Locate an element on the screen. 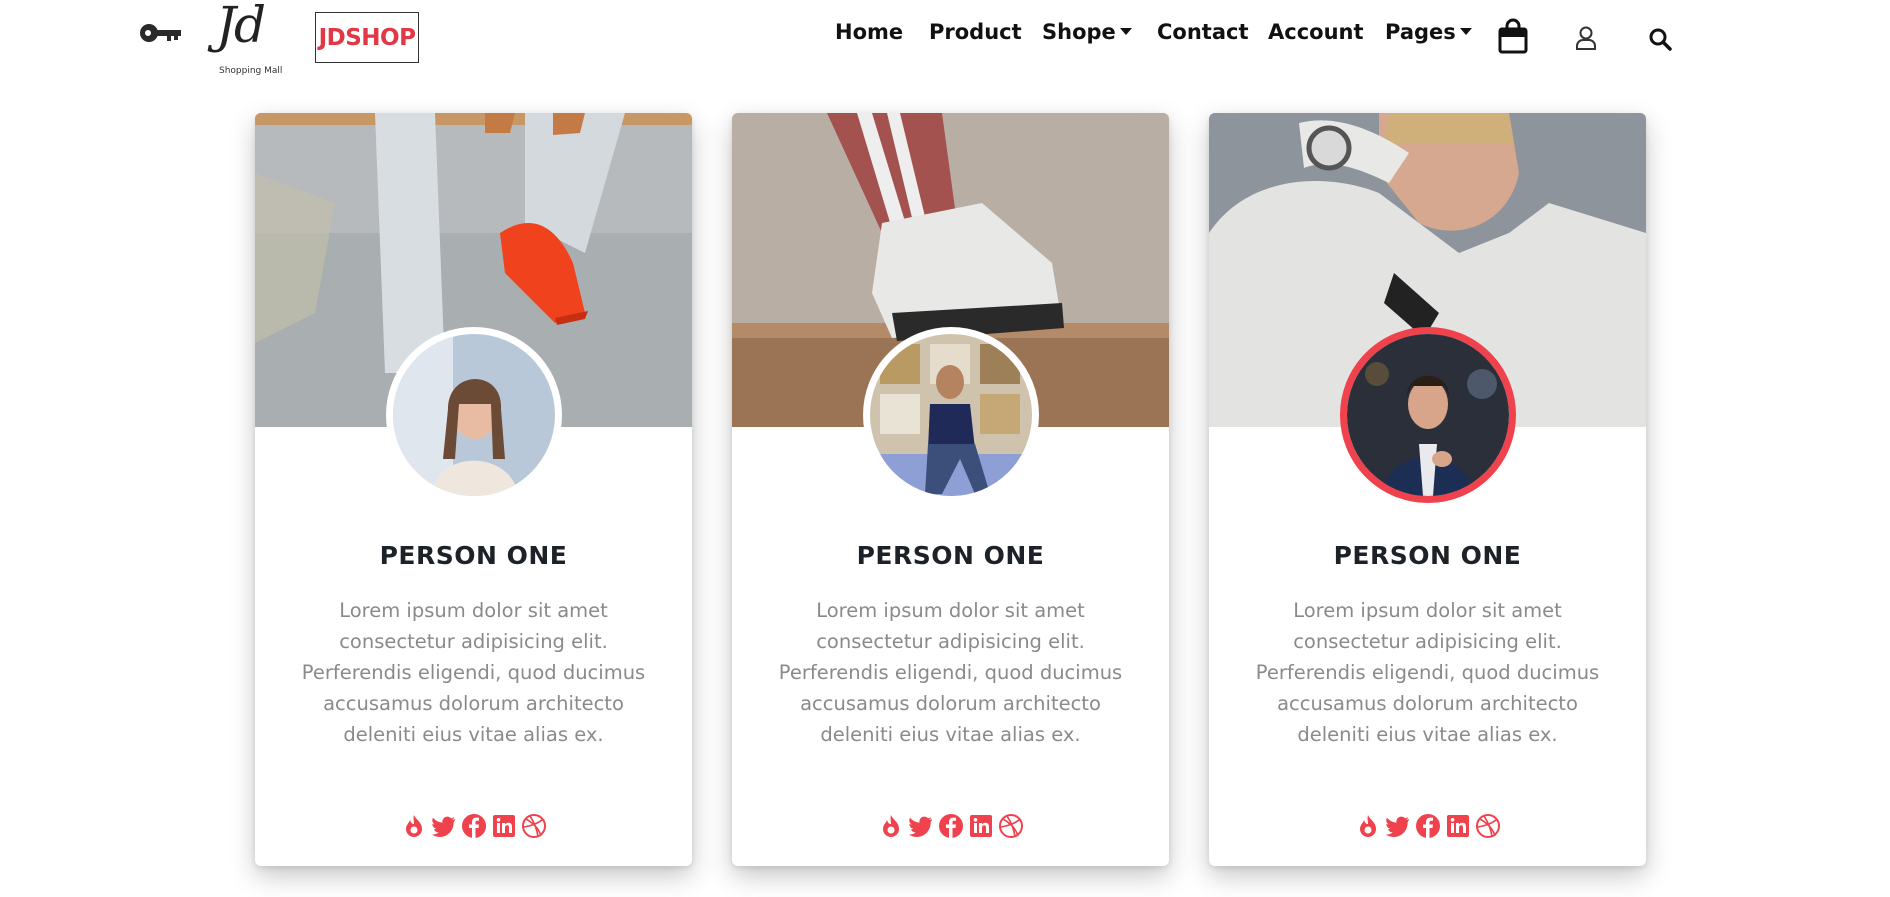  nav-shope-dropdown: Shope is located at coordinates (1087, 32).